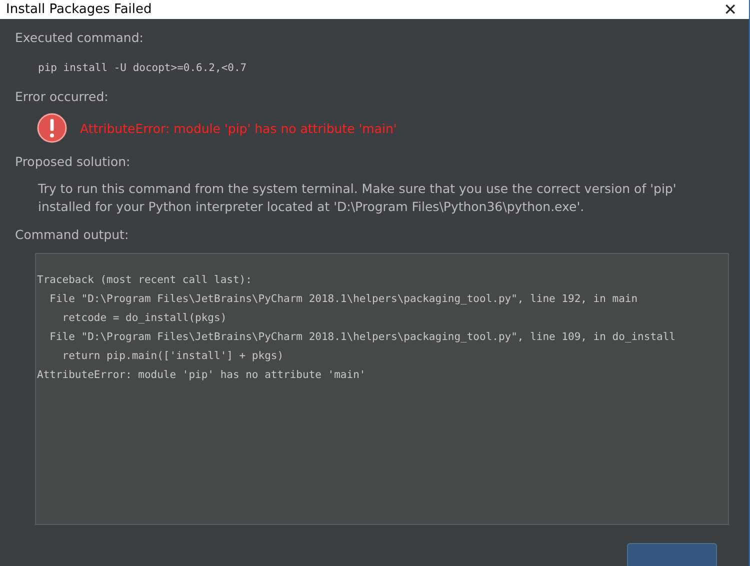 The width and height of the screenshot is (750, 566). What do you see at coordinates (238, 128) in the screenshot?
I see `error-message: AttributeError: module 'pip' has no attribute 'main'` at bounding box center [238, 128].